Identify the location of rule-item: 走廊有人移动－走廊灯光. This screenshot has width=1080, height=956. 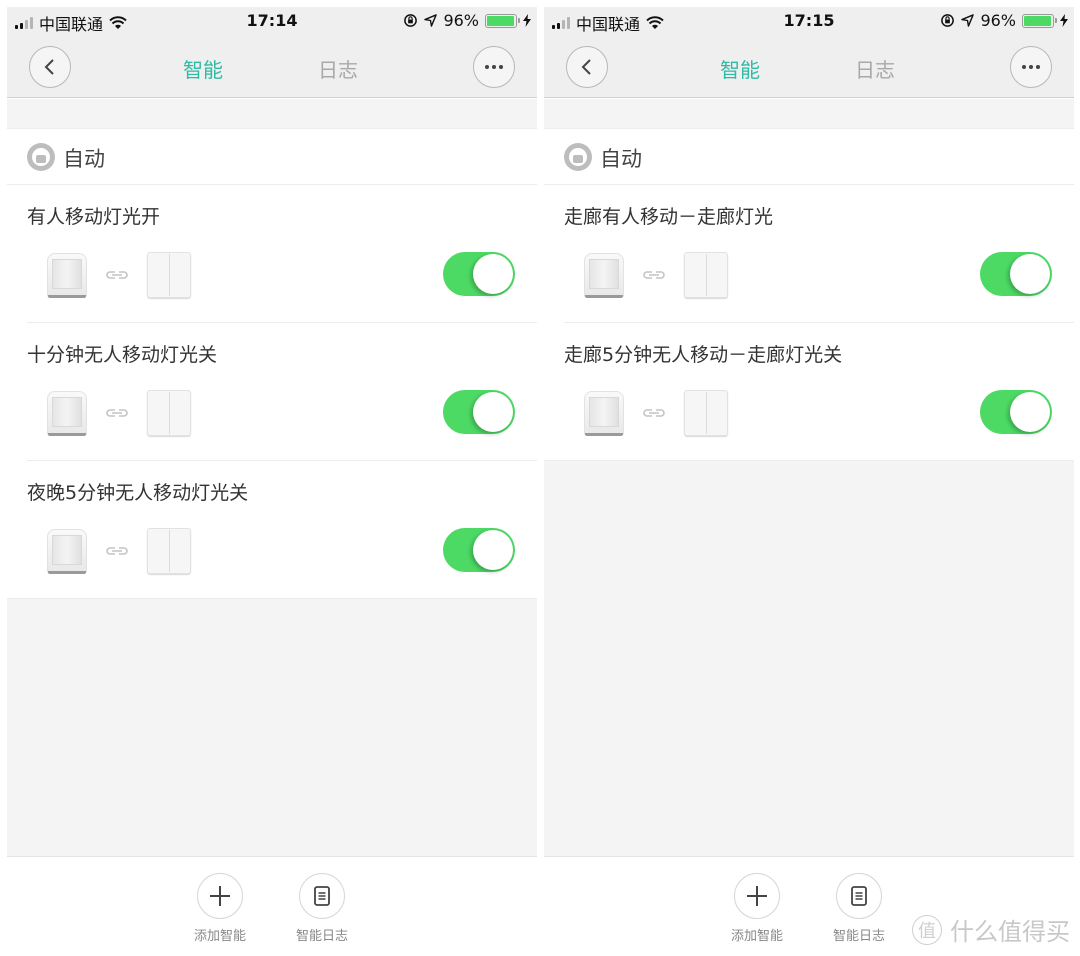
(809, 254).